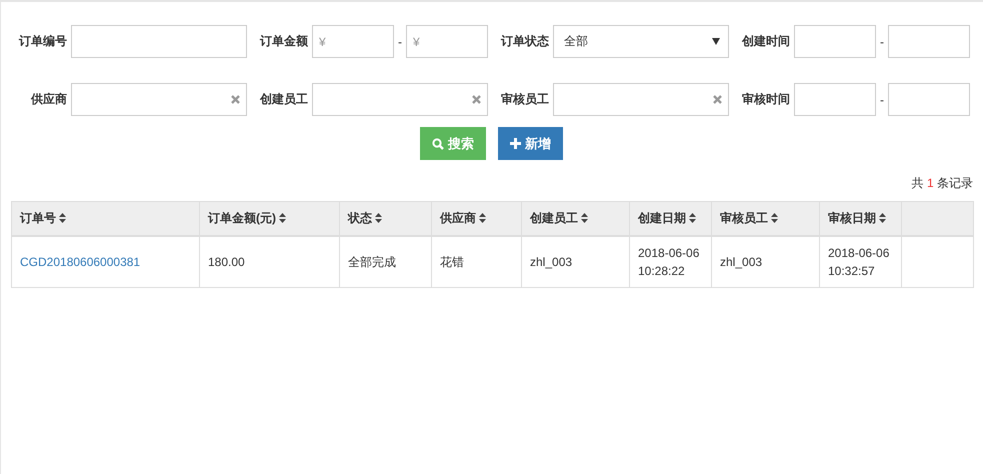 This screenshot has width=983, height=474. I want to click on table-cell: 2018-06-06 10:32:57, so click(861, 262).